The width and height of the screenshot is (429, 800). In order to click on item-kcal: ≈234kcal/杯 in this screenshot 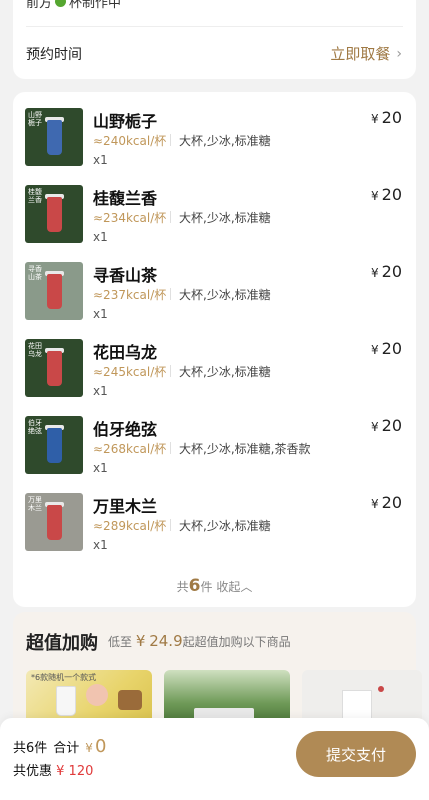, I will do `click(130, 218)`.